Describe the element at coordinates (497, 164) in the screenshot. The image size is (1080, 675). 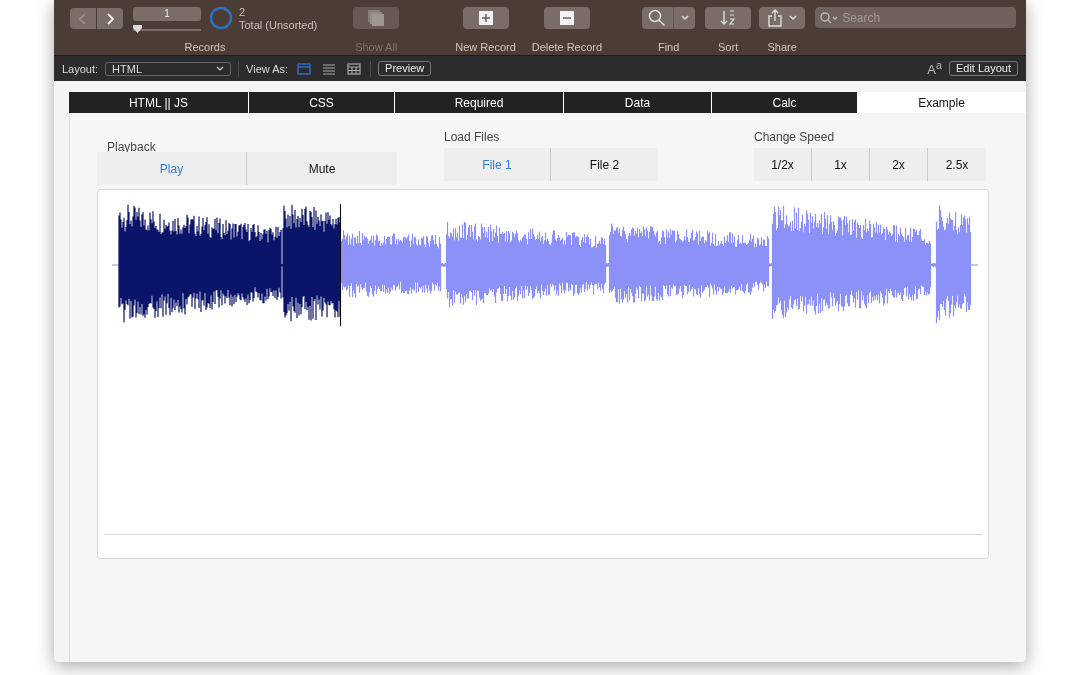
I see `control-button: File 1` at that location.